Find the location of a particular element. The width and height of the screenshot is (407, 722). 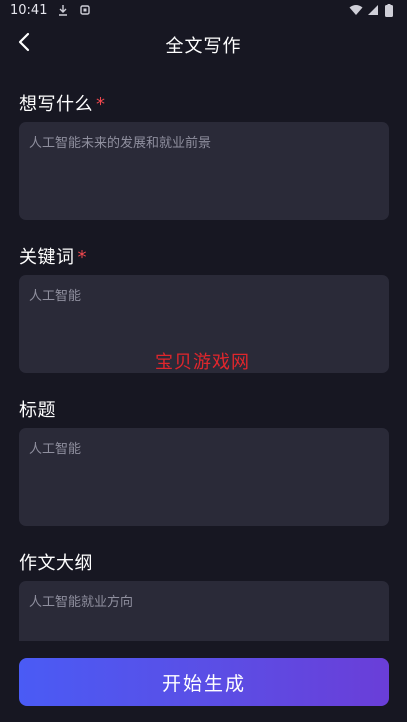

field-label-text: 标题 is located at coordinates (37, 410).